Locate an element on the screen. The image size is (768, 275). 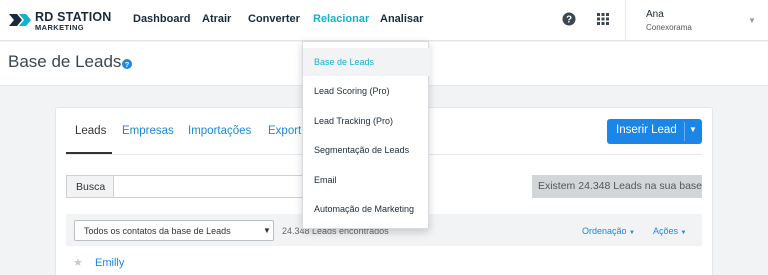
rd-station-logo: RD STATION MARKETING is located at coordinates (59, 21).